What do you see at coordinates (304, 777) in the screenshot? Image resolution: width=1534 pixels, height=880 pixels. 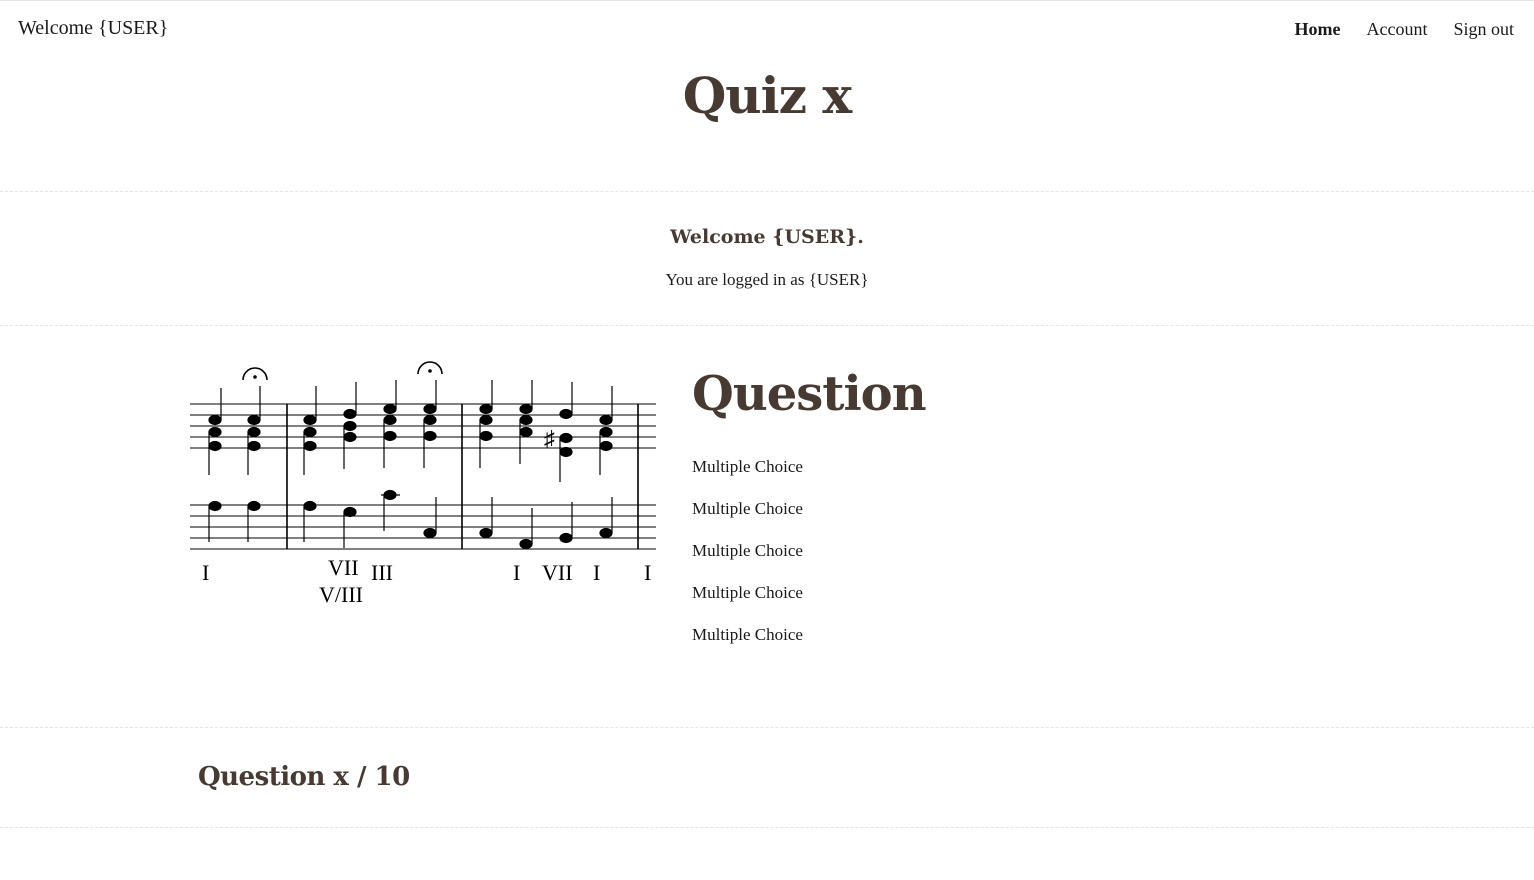 I see `question-progress: Question x / 10` at bounding box center [304, 777].